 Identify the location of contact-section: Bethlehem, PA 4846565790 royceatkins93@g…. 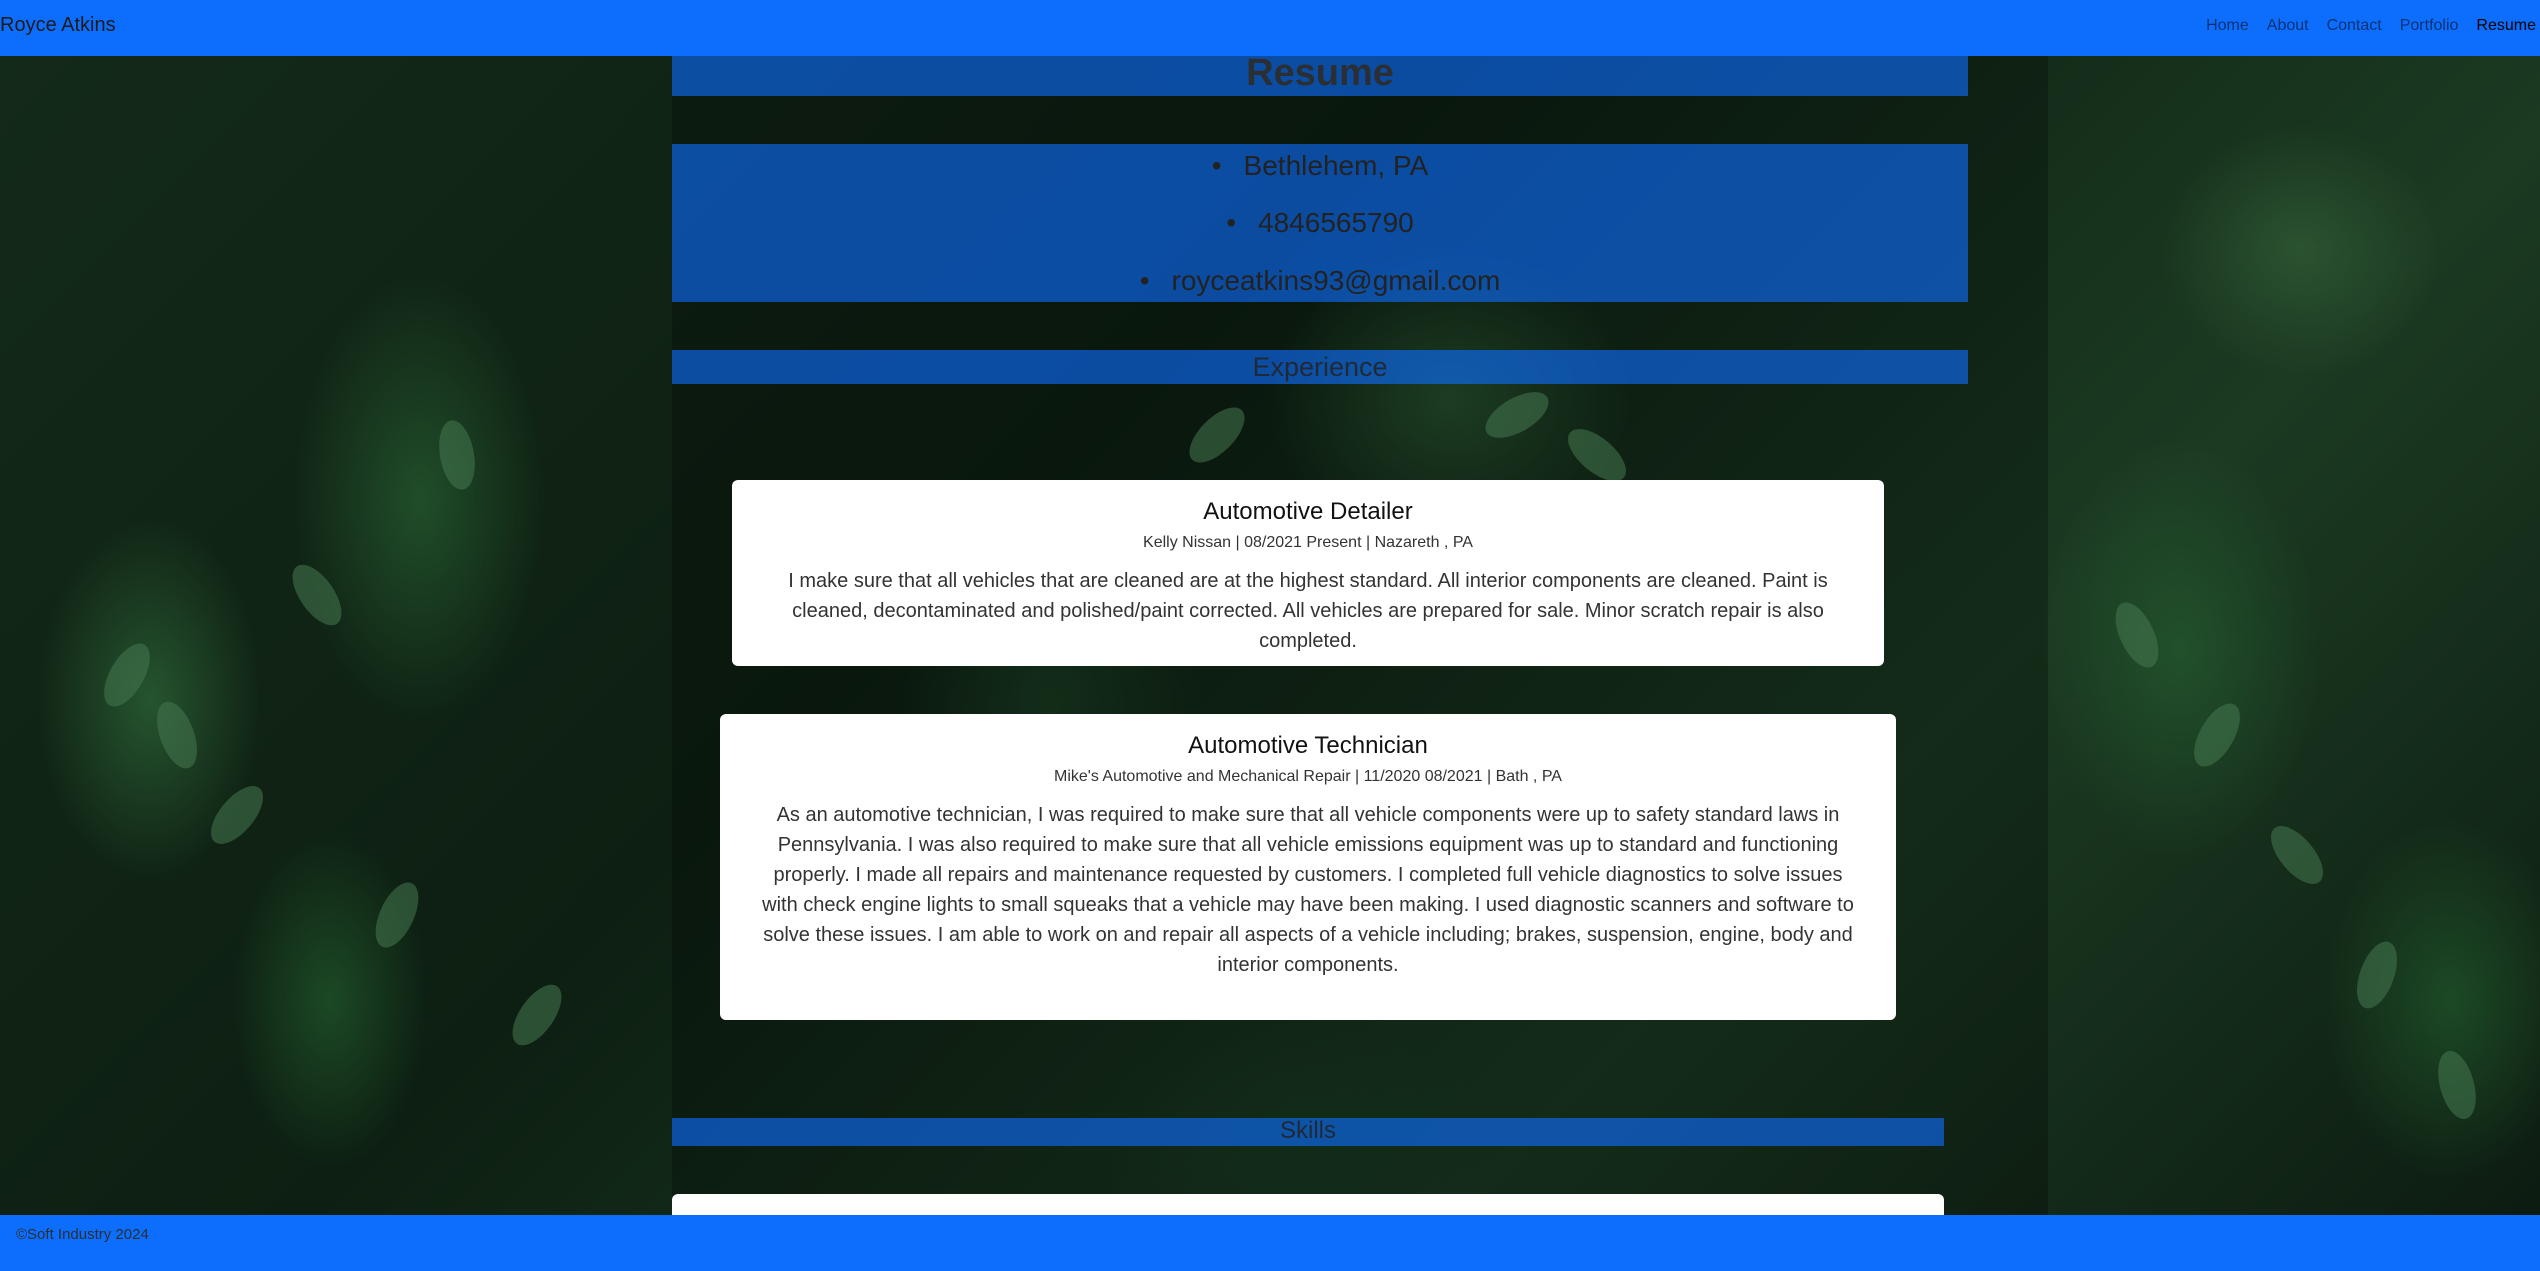
(1320, 223).